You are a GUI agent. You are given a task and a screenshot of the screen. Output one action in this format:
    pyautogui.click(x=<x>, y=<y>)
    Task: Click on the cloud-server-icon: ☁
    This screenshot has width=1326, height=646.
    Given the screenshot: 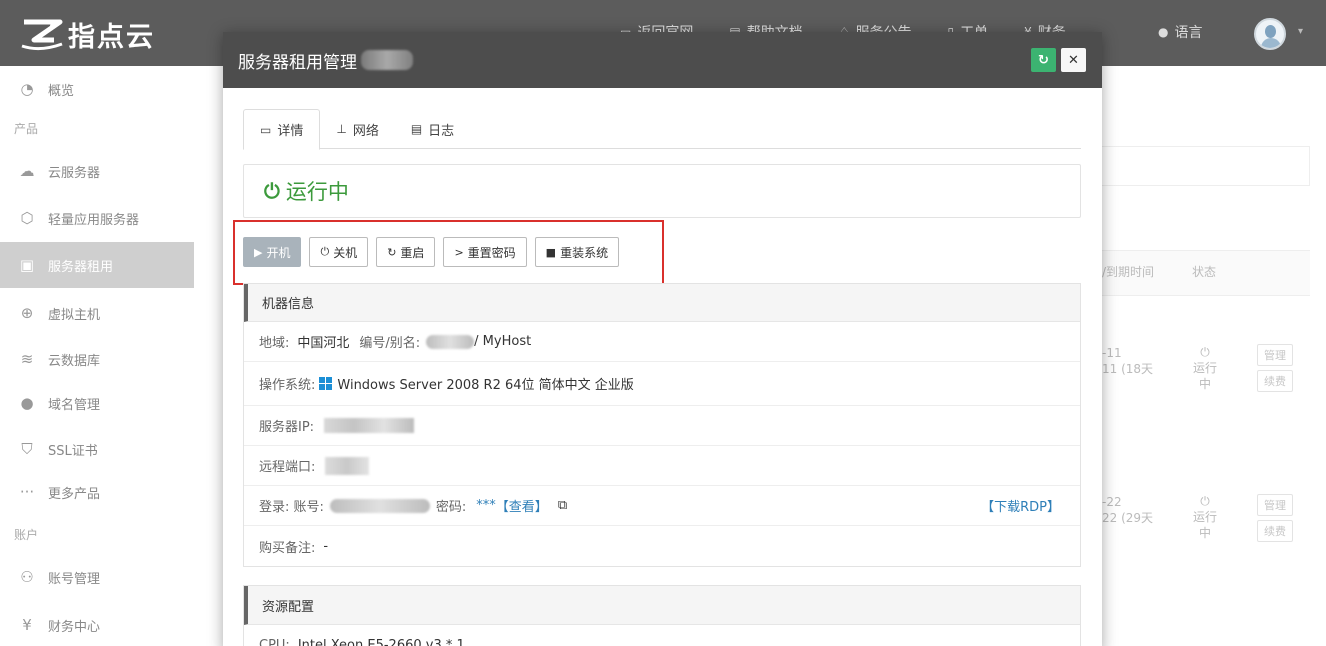 What is the action you would take?
    pyautogui.click(x=27, y=171)
    